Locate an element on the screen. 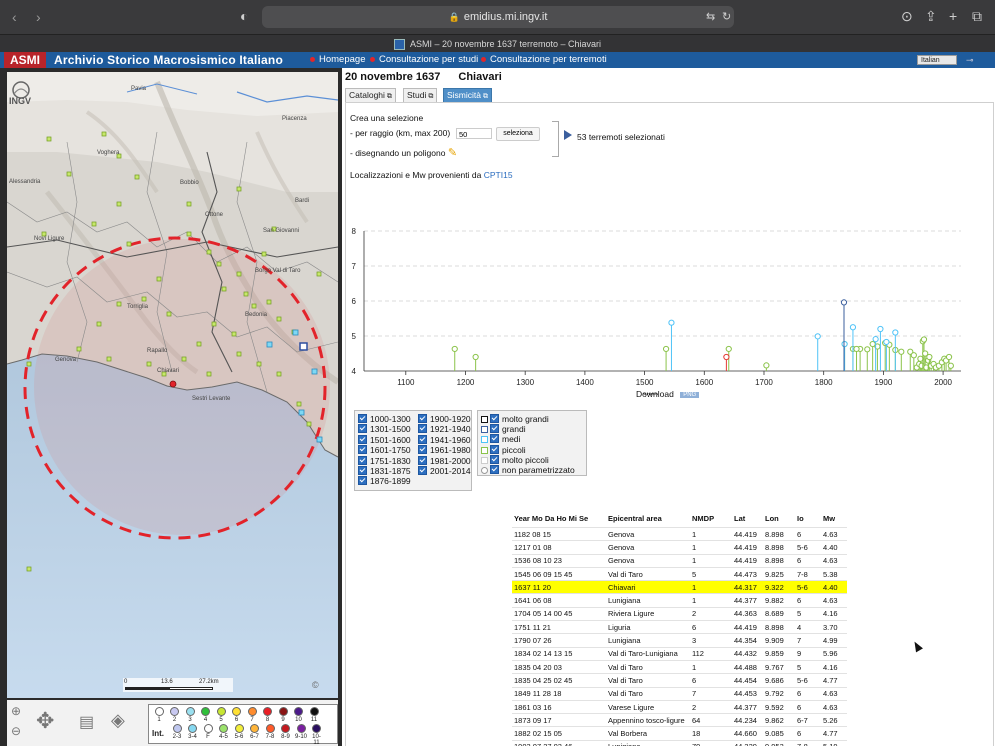  size-checkbox: piccoli is located at coordinates (503, 449).